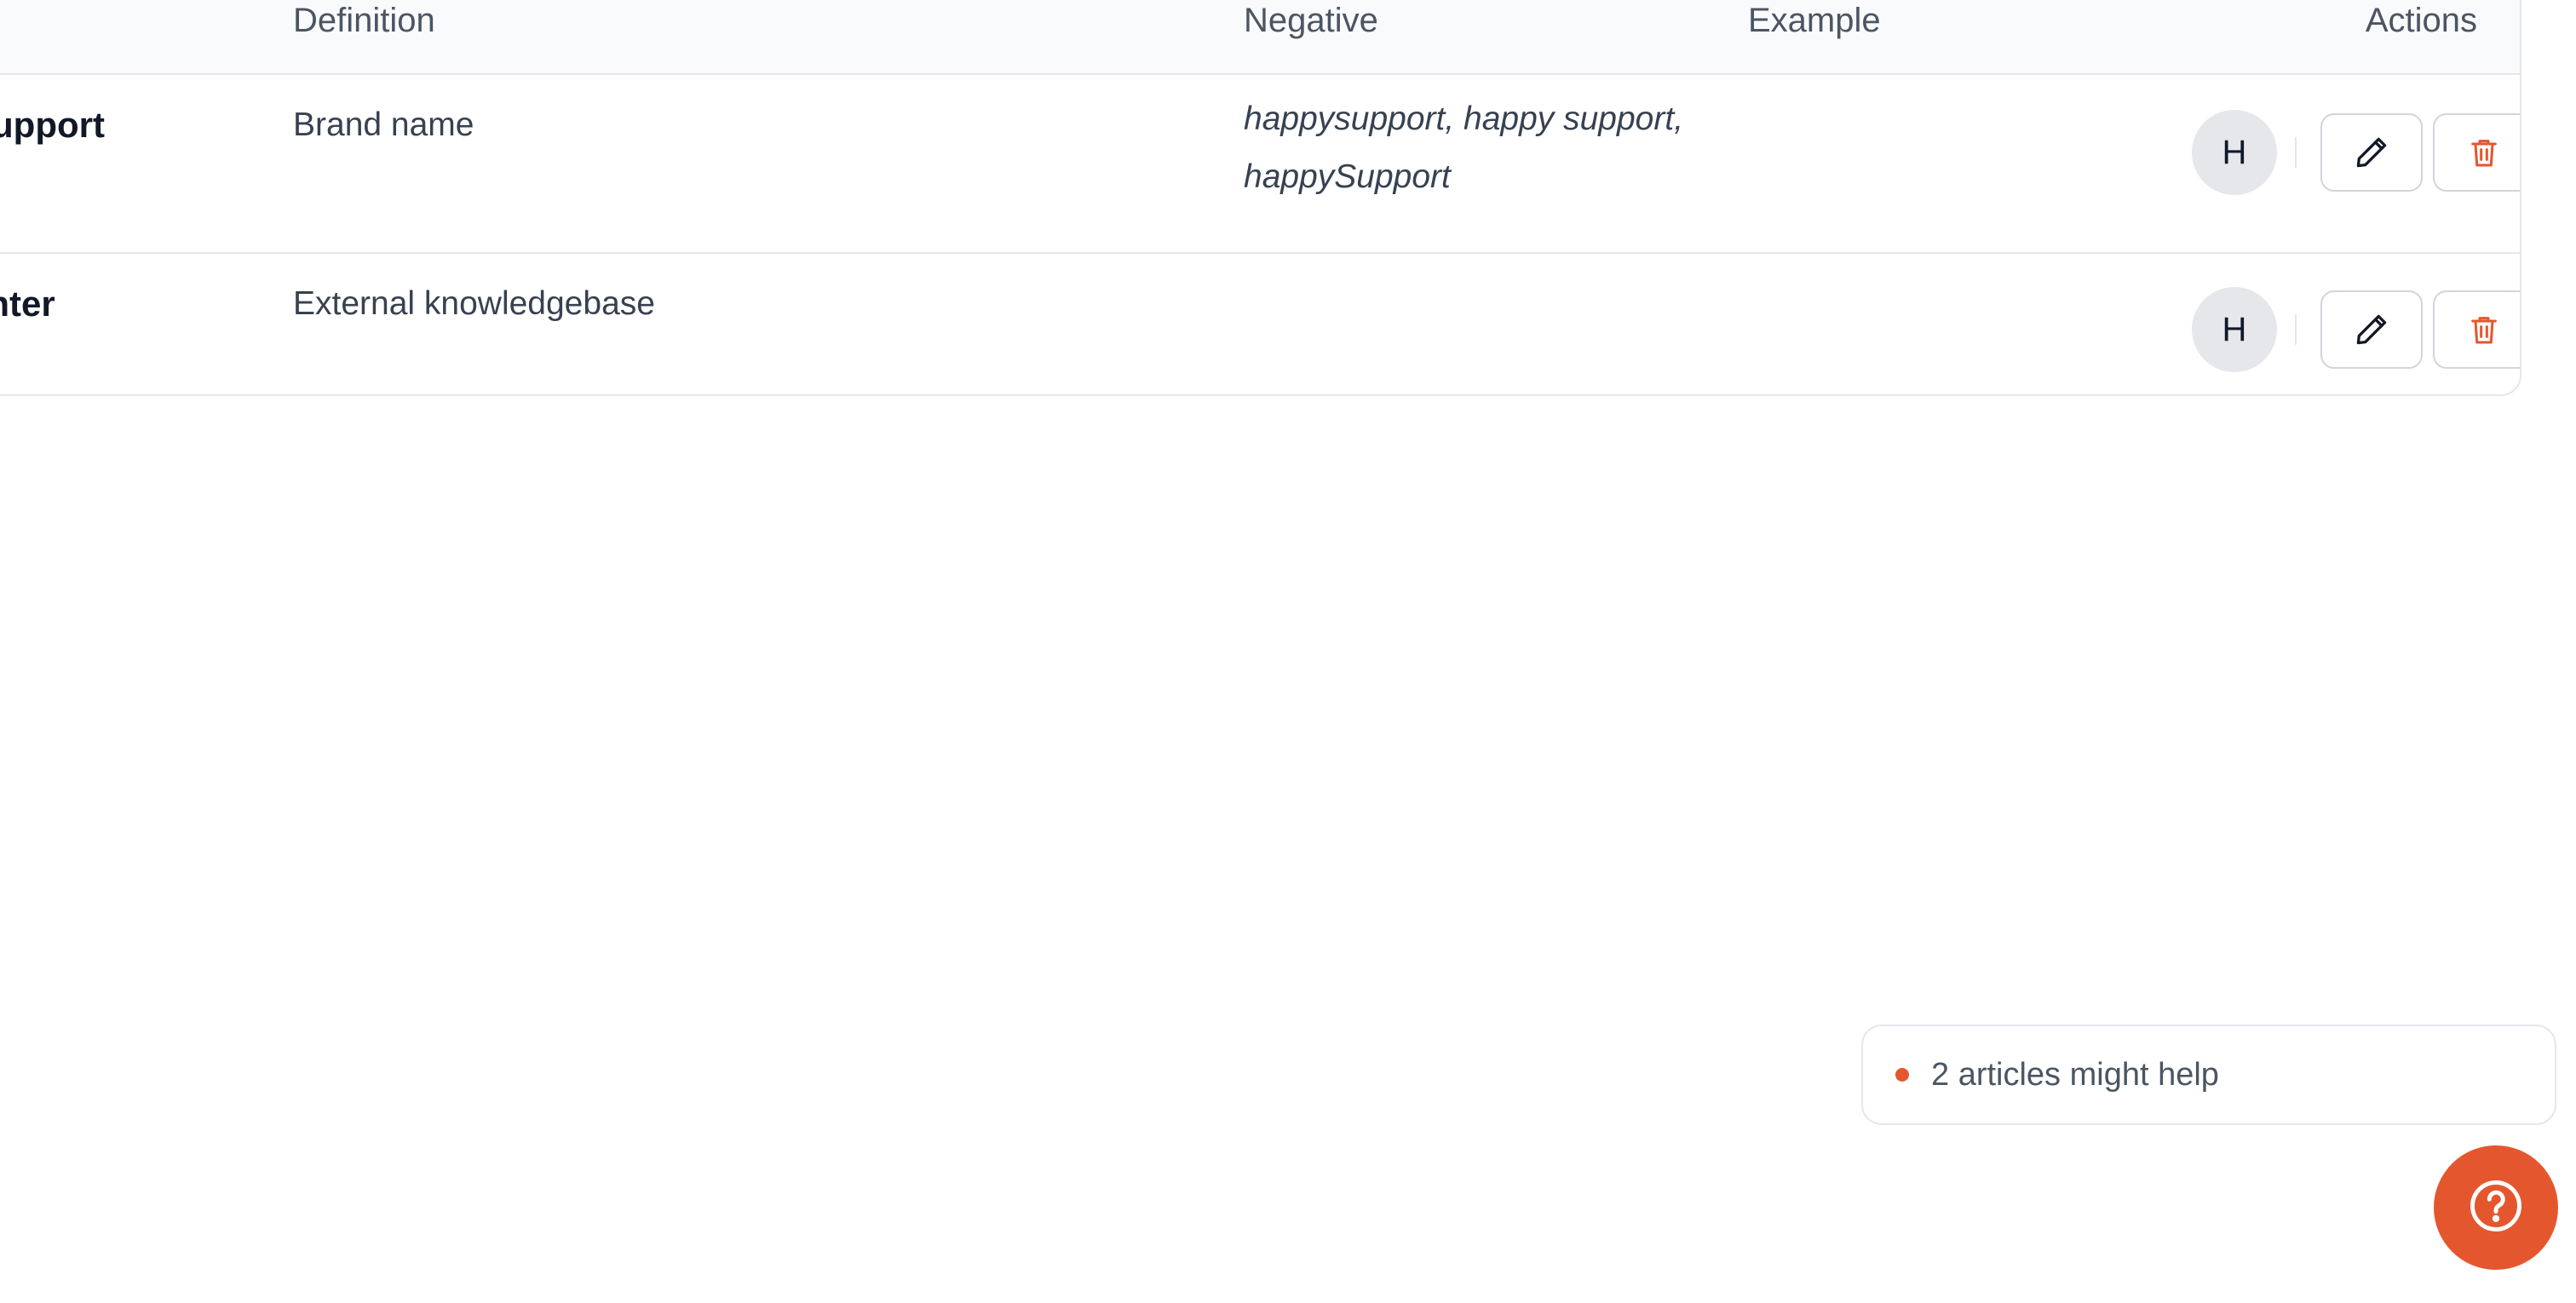 Image resolution: width=2576 pixels, height=1303 pixels. I want to click on column-header-negative: Negative, so click(1311, 20).